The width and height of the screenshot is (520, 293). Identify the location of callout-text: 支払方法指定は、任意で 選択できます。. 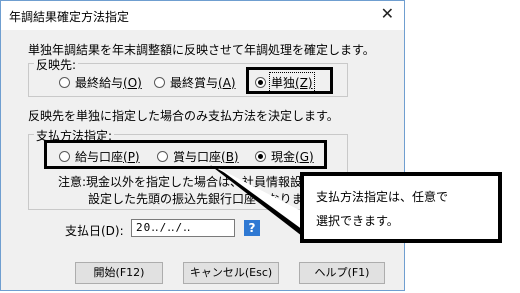
(382, 209).